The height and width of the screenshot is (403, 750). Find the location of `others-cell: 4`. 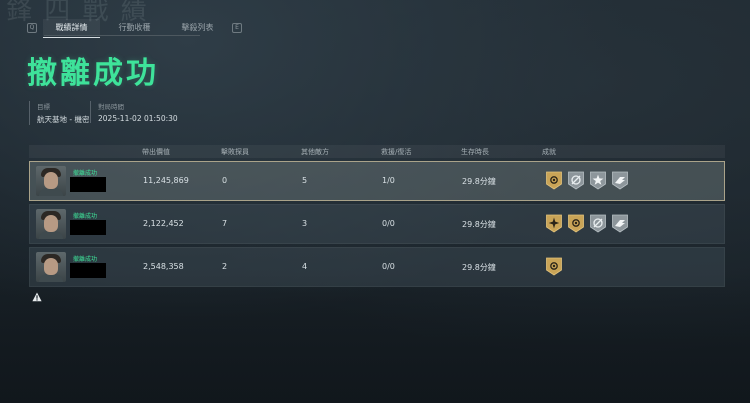

others-cell: 4 is located at coordinates (305, 266).